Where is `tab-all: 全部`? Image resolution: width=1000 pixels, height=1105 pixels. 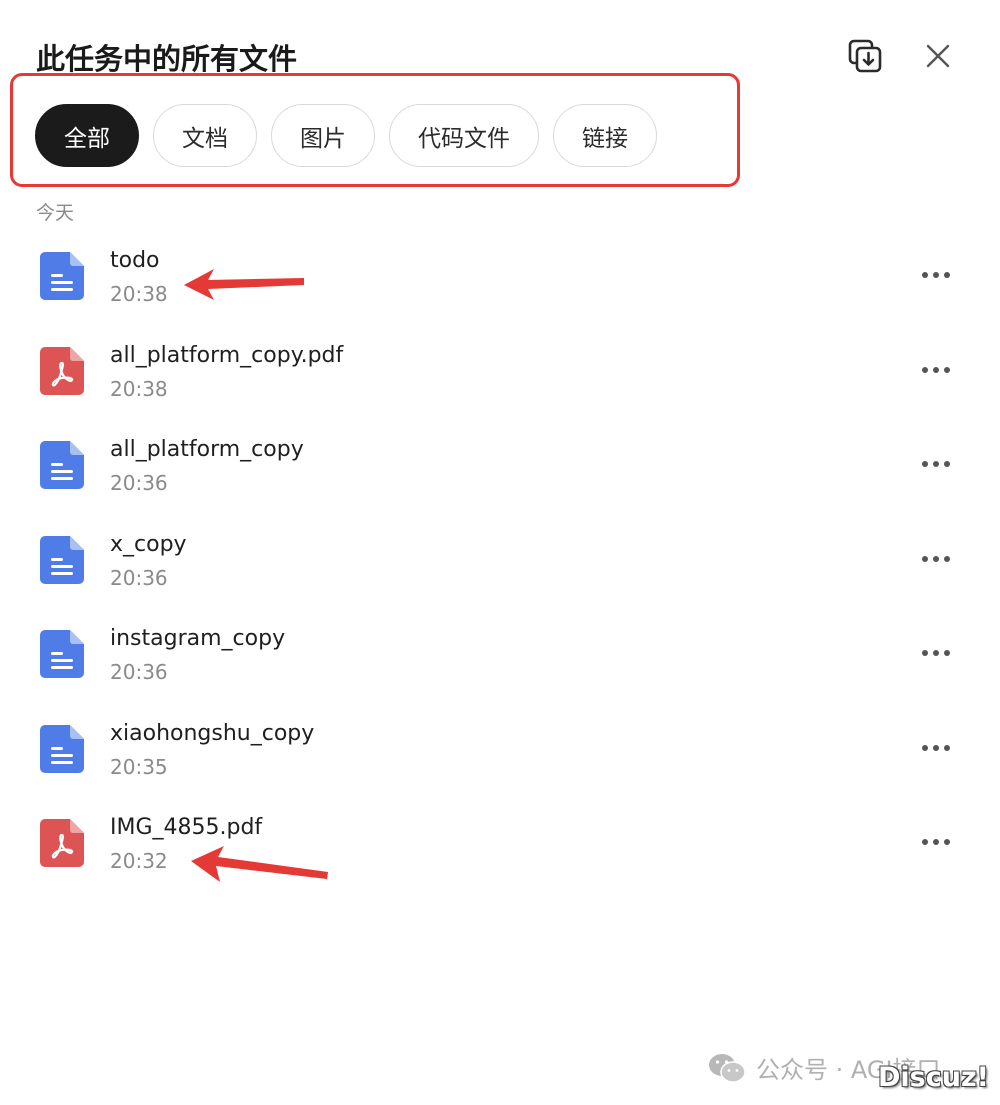
tab-all: 全部 is located at coordinates (87, 135).